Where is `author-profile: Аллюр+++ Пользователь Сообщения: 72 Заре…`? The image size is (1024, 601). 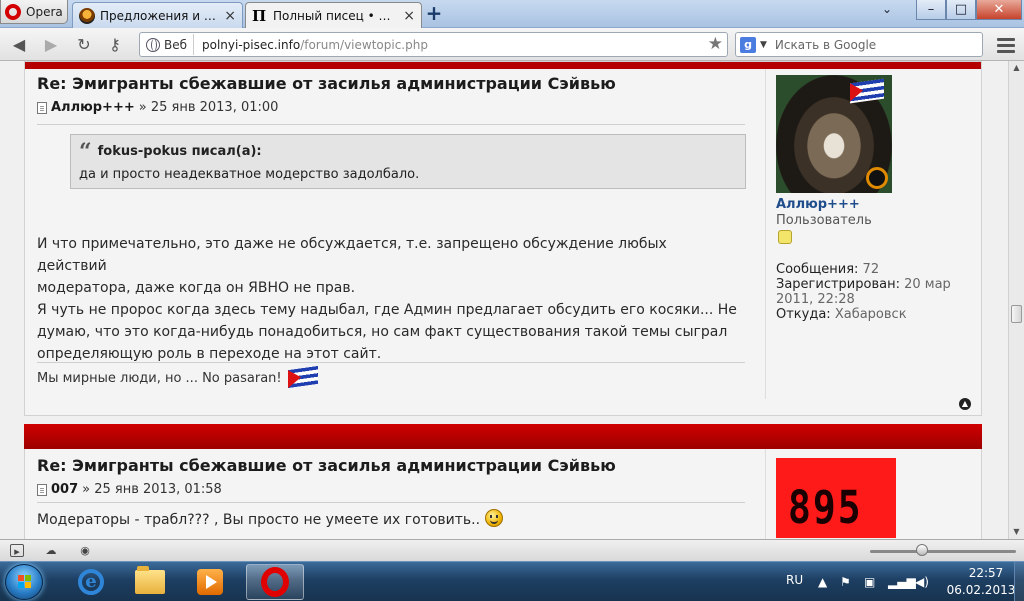
author-profile: Аллюр+++ Пользователь Сообщения: 72 Заре… is located at coordinates (870, 234).